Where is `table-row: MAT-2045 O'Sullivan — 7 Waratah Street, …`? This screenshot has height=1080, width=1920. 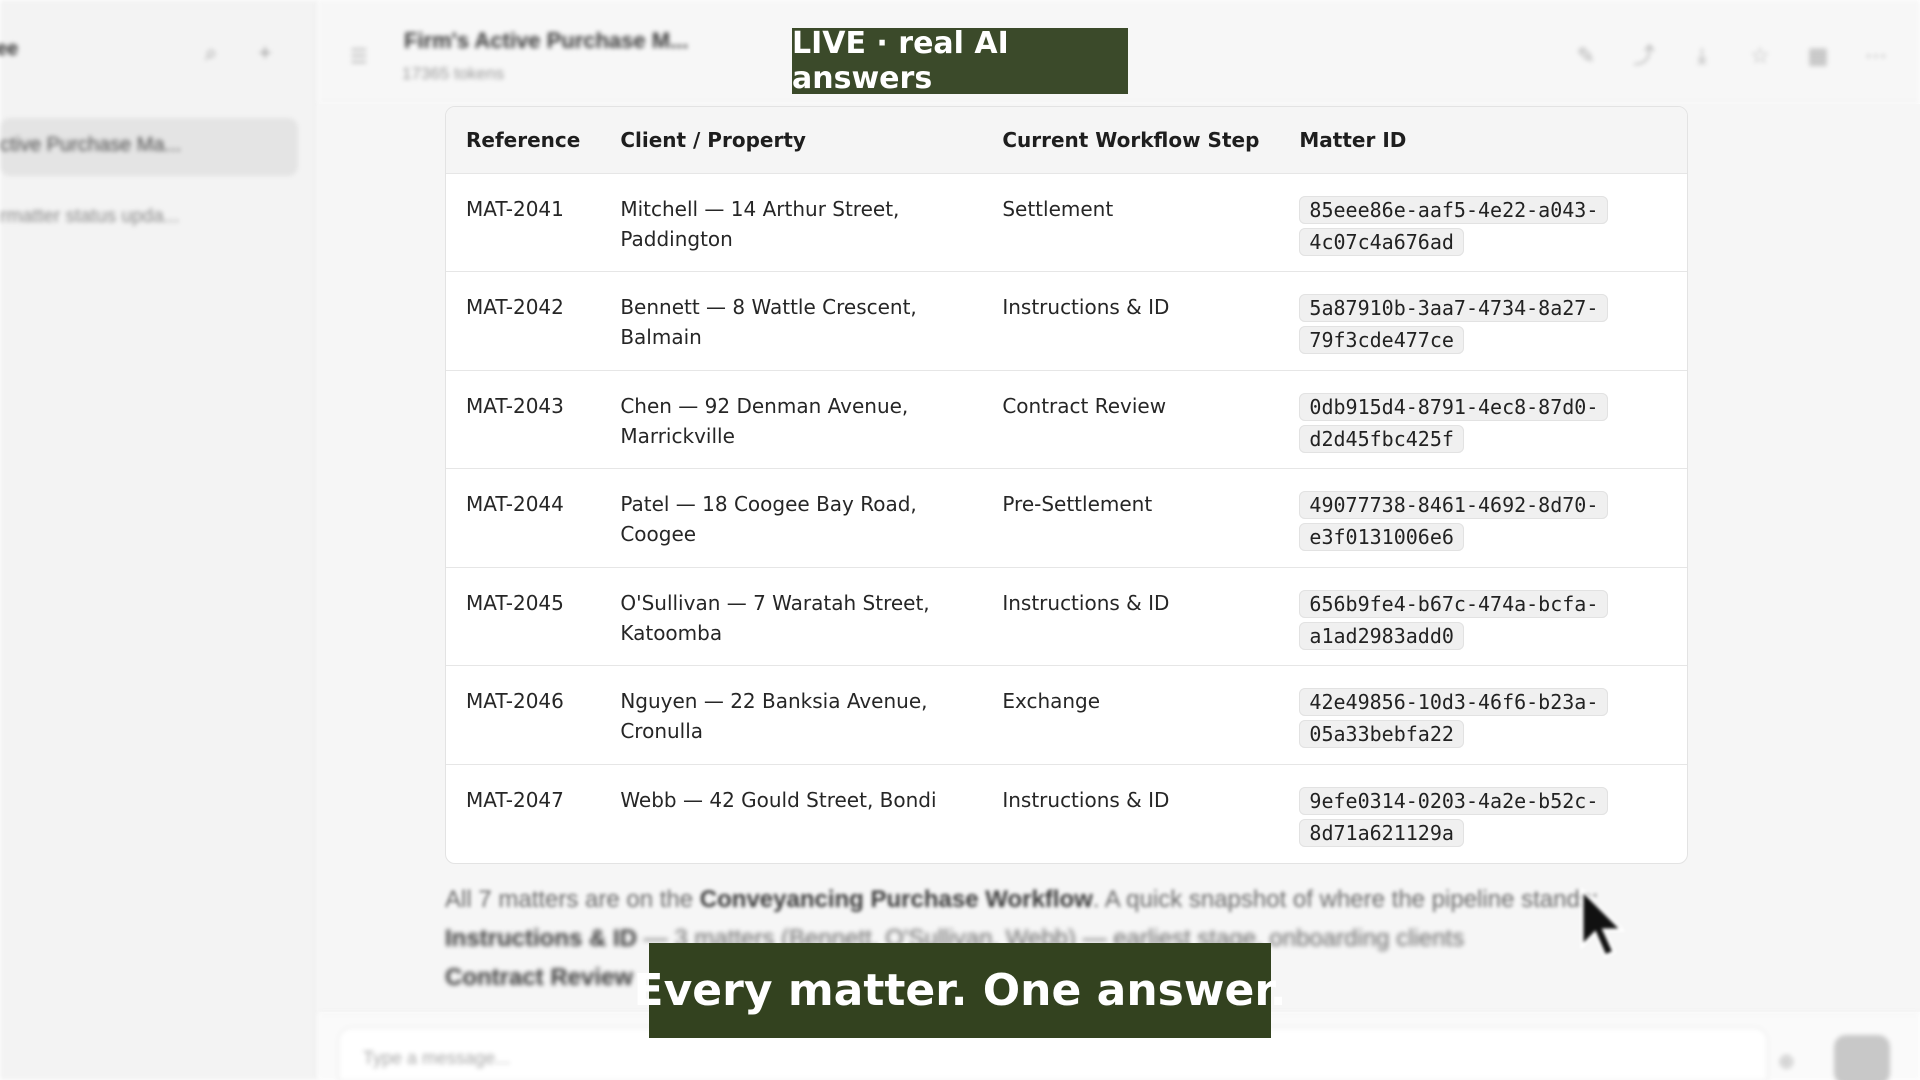
table-row: MAT-2045 O'Sullivan — 7 Waratah Street, … is located at coordinates (1066, 616).